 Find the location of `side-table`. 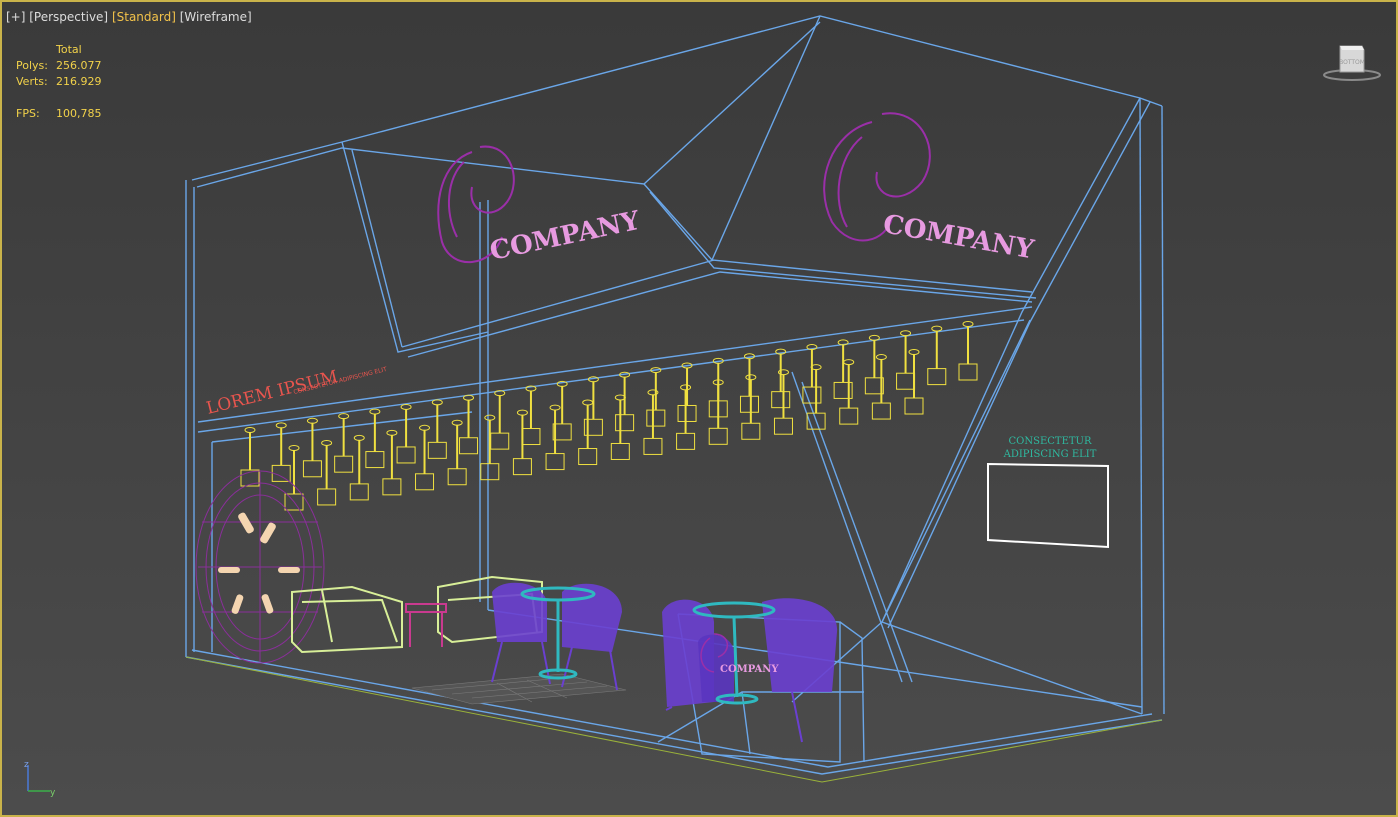

side-table is located at coordinates (426, 625).